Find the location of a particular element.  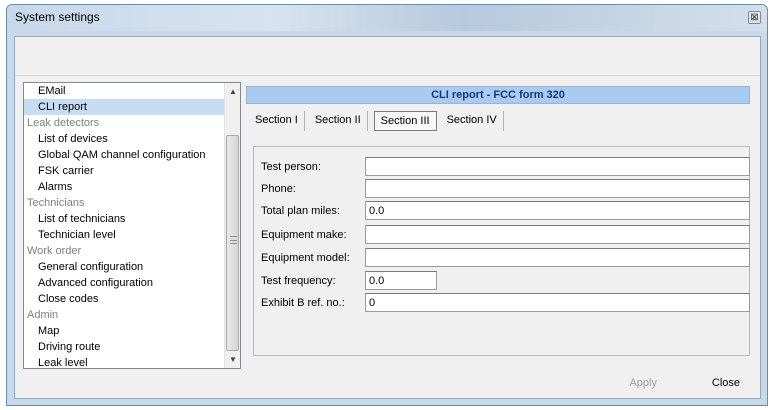

scroll-up-icon: ▲ is located at coordinates (232, 91).